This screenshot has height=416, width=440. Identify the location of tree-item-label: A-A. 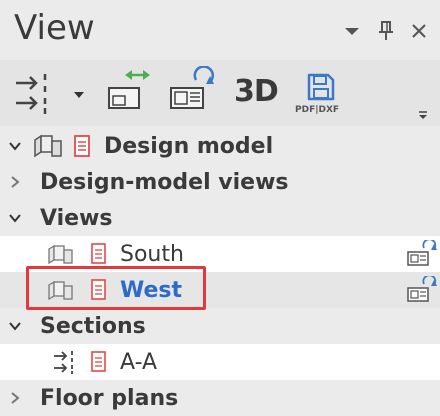
(139, 362).